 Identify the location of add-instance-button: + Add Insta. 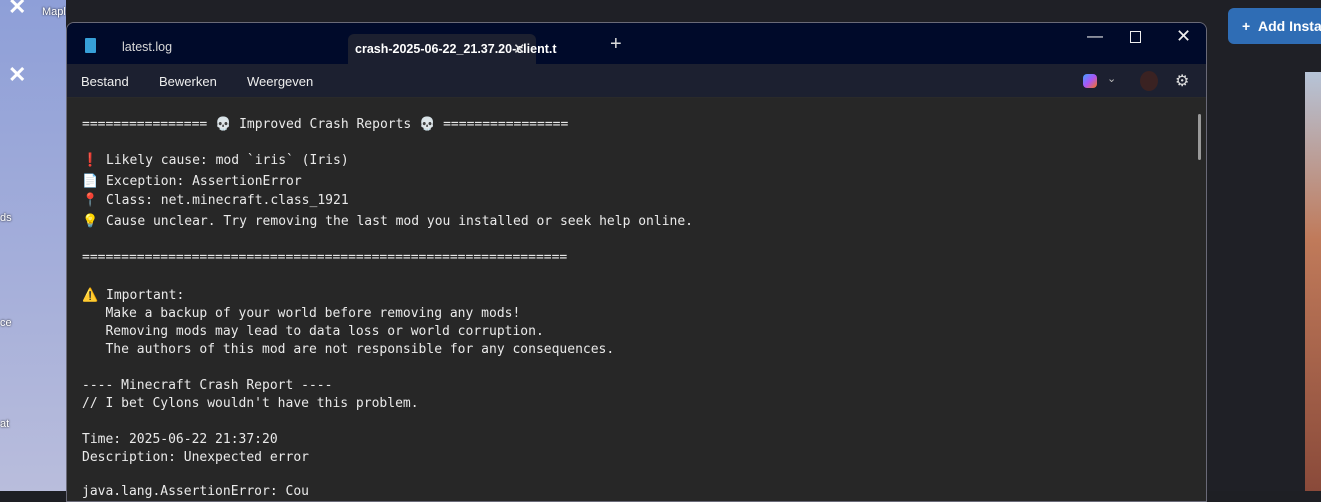
(1274, 26).